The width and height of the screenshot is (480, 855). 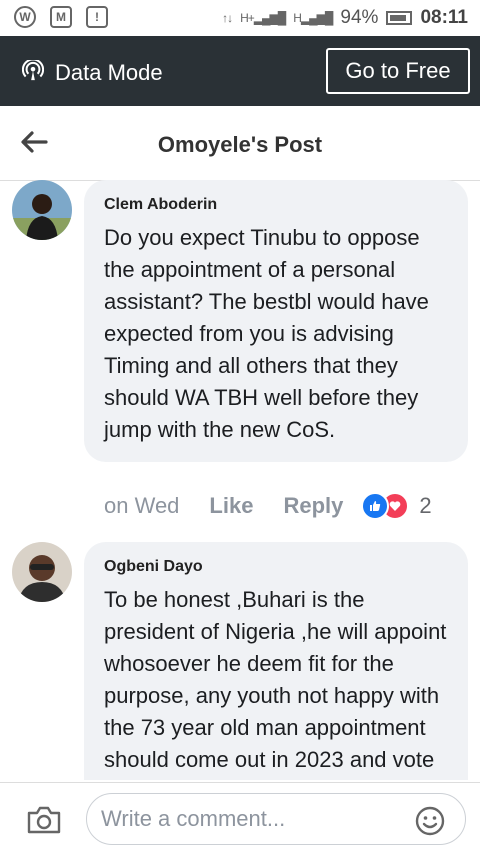 What do you see at coordinates (359, 17) in the screenshot?
I see `battery-percent: 94%` at bounding box center [359, 17].